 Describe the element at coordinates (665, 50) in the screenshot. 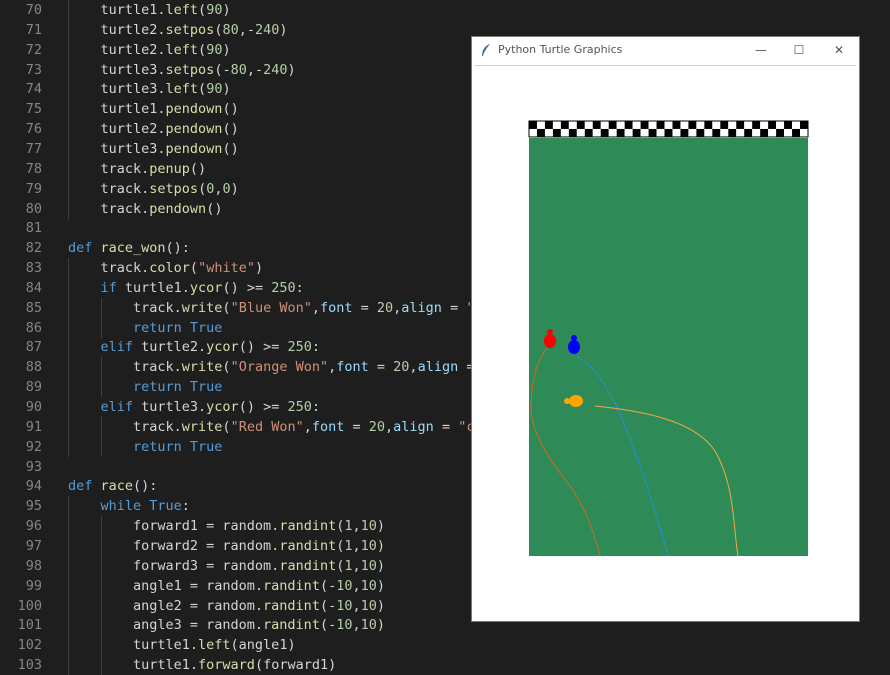

I see `window-titlebar: Python Turtle Graphics — ☐ ✕` at that location.